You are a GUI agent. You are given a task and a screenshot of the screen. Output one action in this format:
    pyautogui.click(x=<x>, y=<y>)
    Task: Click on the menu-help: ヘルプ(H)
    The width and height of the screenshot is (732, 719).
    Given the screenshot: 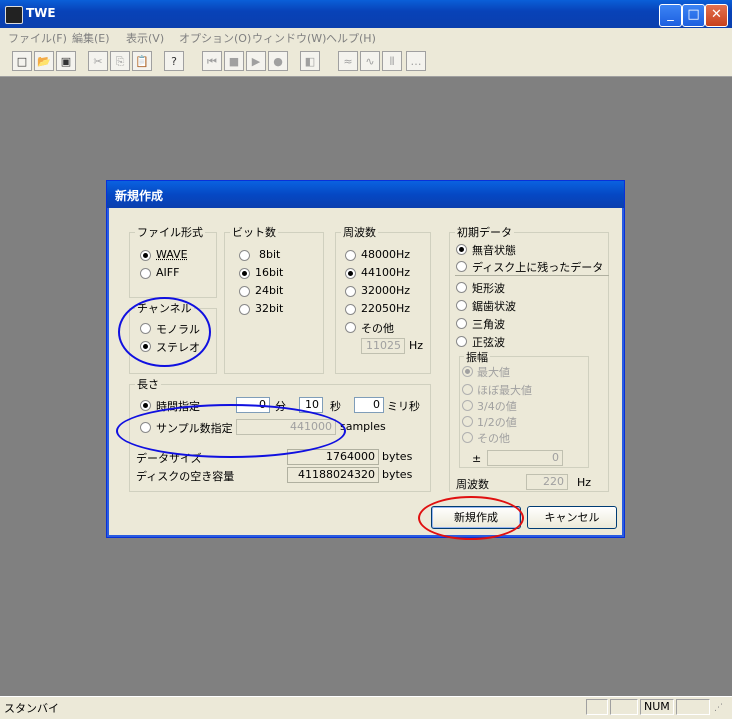 What is the action you would take?
    pyautogui.click(x=351, y=38)
    